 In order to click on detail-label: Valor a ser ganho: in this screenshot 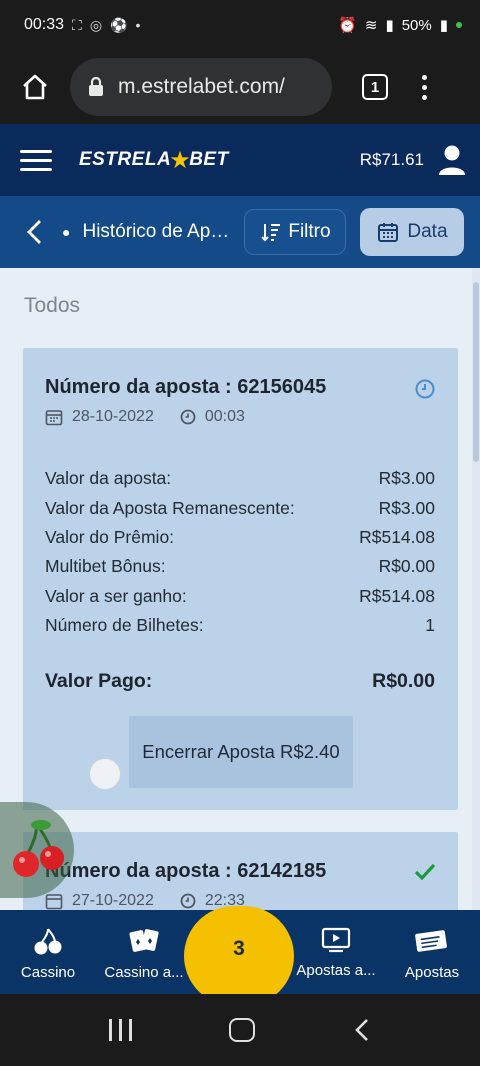, I will do `click(116, 595)`.